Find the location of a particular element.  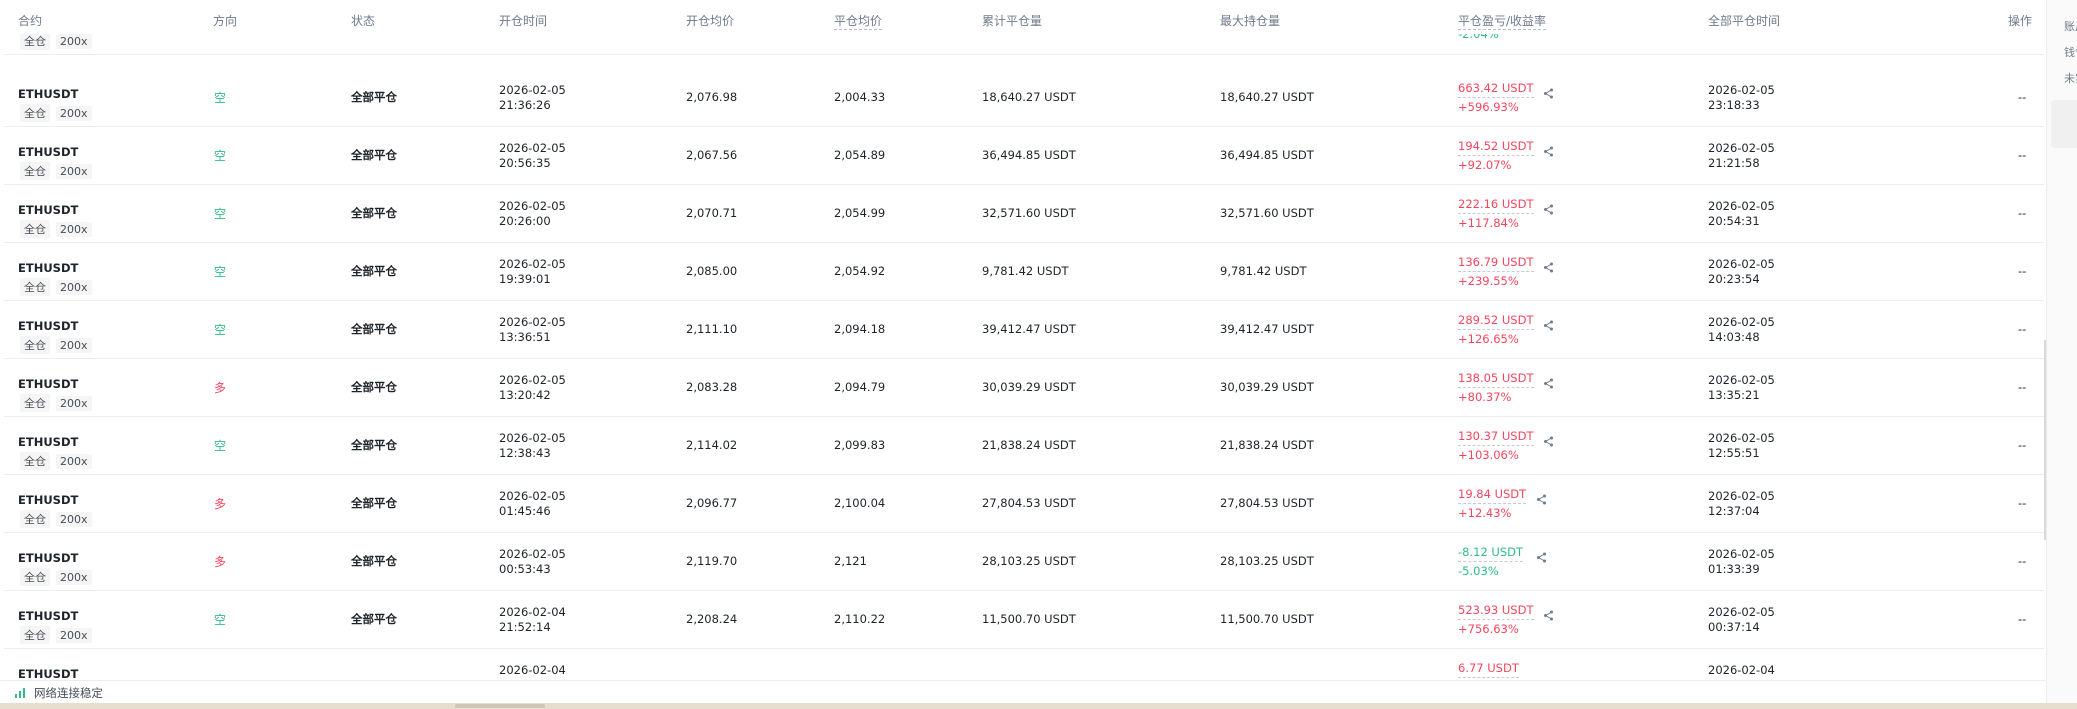

max-position-size: 32,571.60 USDT is located at coordinates (1267, 213).